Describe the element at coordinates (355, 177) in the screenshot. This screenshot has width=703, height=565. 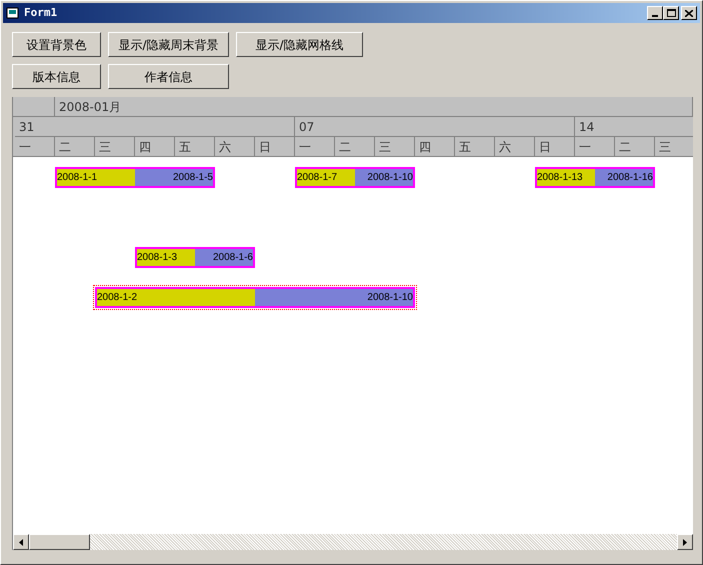
I see `task-bar: 2008-1-7 2008-1-10` at that location.